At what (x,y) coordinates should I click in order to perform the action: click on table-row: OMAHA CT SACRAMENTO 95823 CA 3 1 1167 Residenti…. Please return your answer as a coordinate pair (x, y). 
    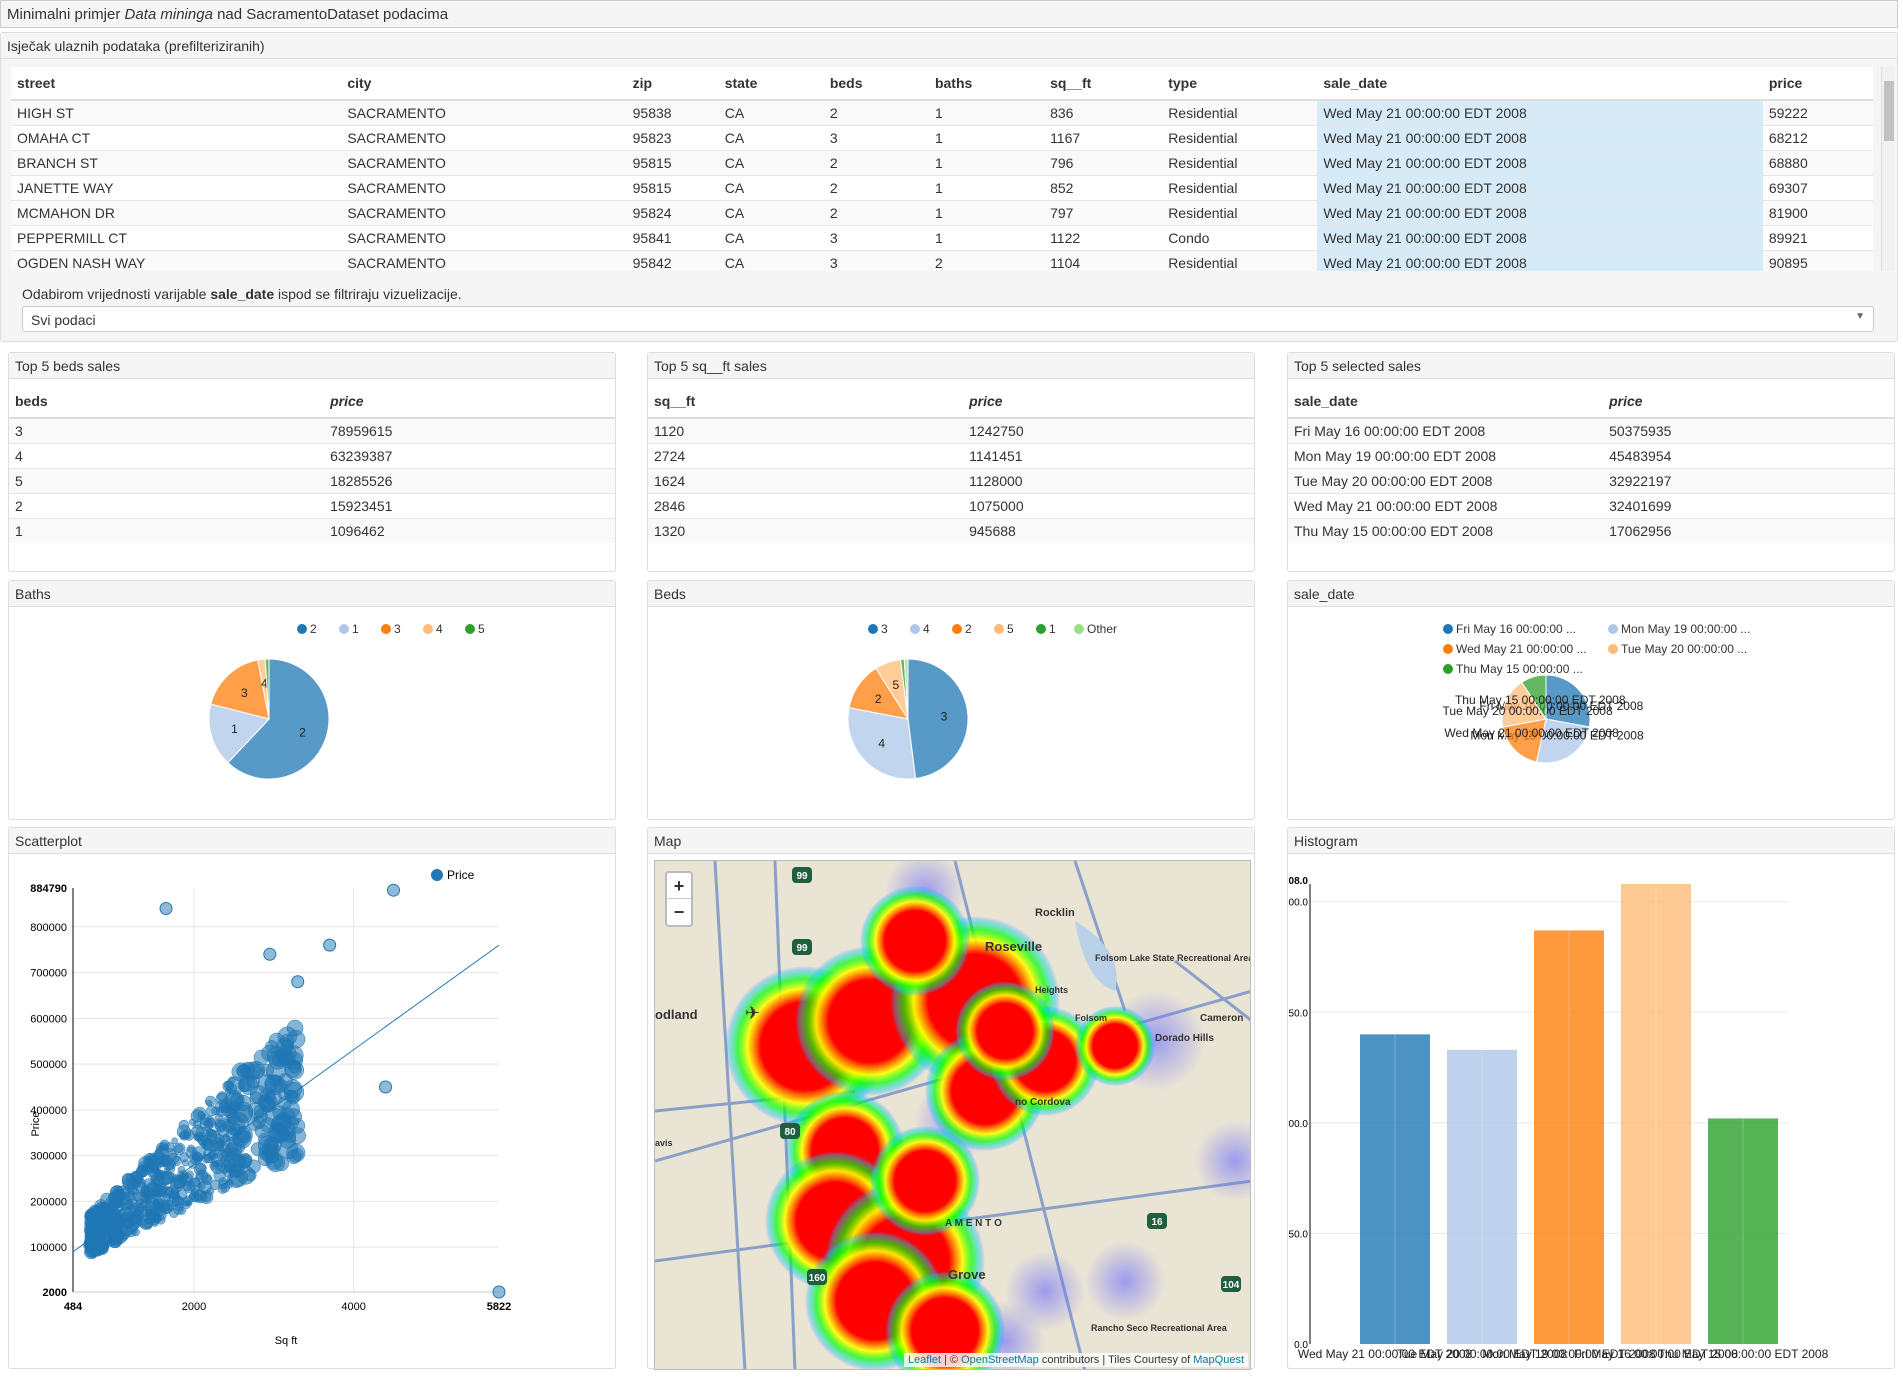
    Looking at the image, I should click on (942, 137).